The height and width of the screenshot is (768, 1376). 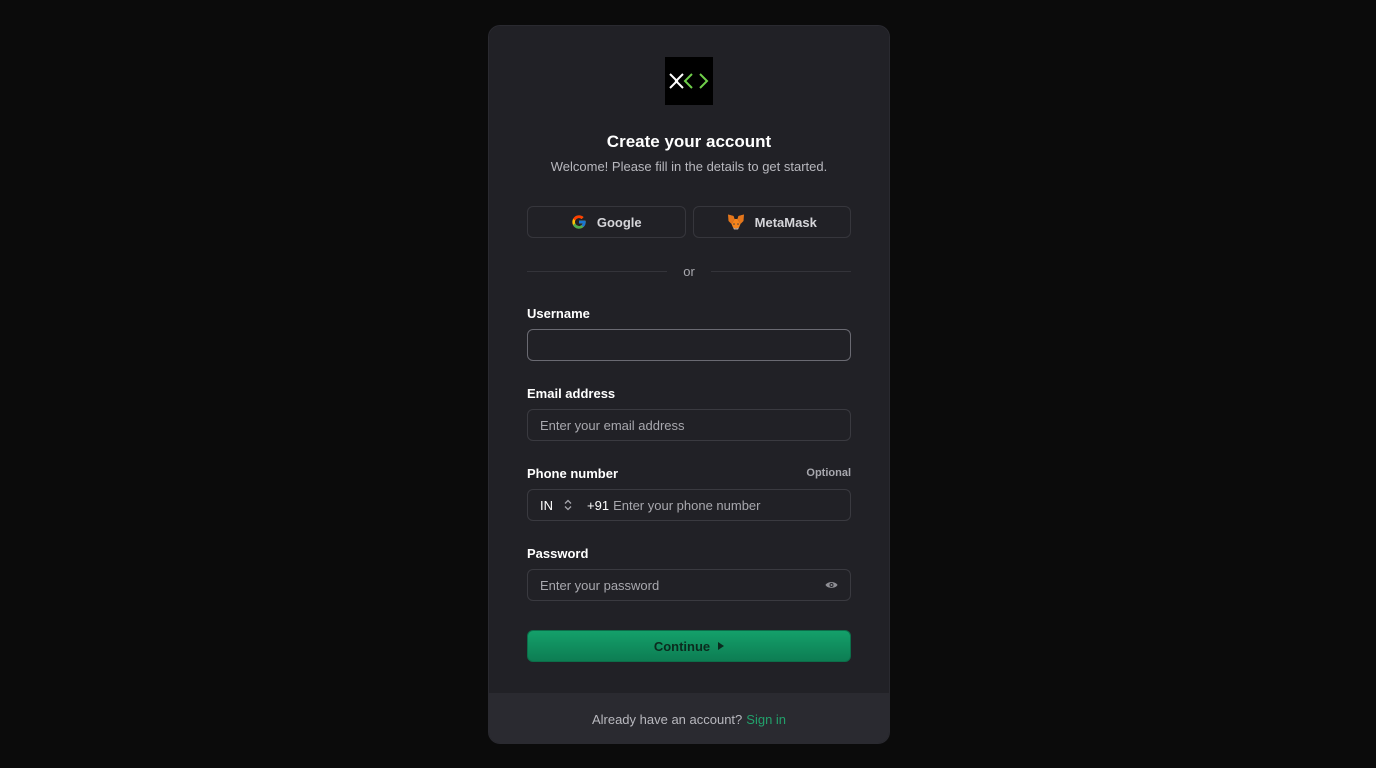 I want to click on divider-line-right, so click(x=780, y=271).